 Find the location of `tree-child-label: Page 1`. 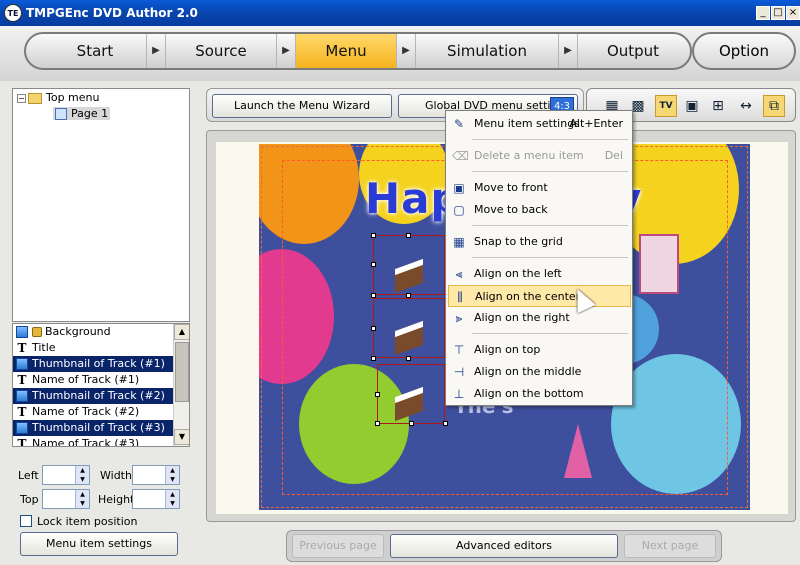

tree-child-label: Page 1 is located at coordinates (90, 113).